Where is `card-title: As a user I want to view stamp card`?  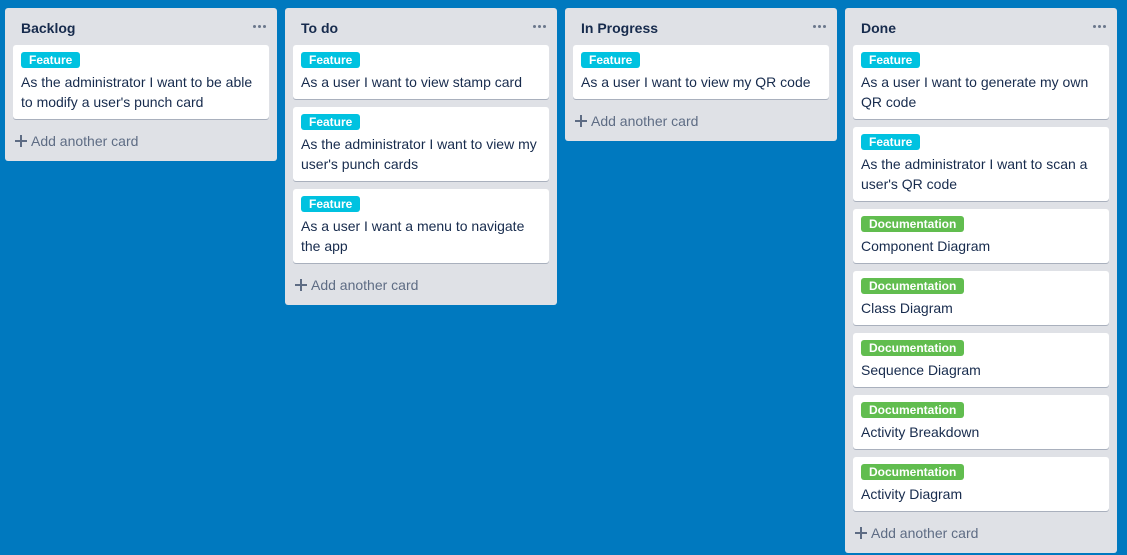 card-title: As a user I want to view stamp card is located at coordinates (411, 82).